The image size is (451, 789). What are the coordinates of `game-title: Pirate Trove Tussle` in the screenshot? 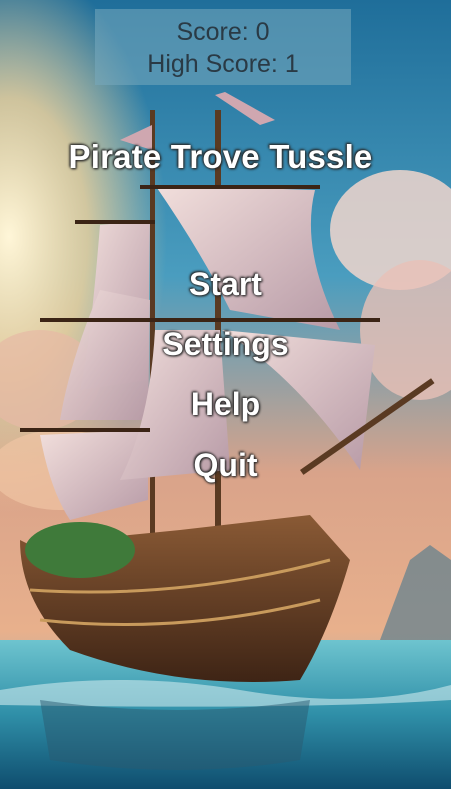 It's located at (220, 156).